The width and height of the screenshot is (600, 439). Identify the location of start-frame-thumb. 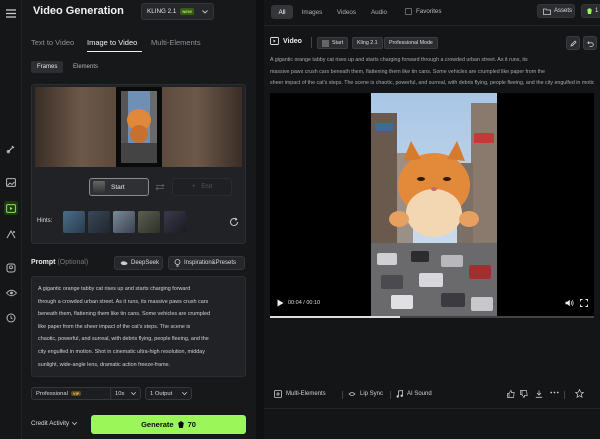
(99, 187).